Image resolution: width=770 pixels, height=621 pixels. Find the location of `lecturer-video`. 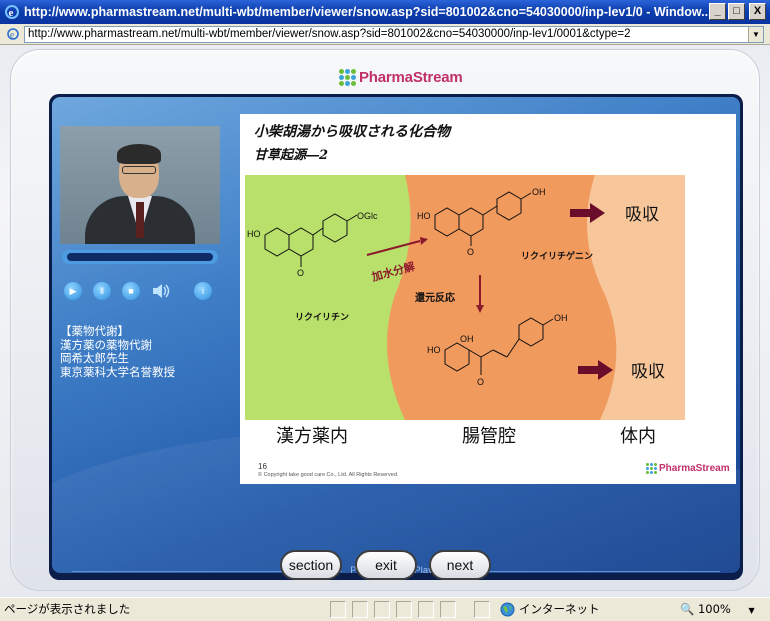

lecturer-video is located at coordinates (140, 185).